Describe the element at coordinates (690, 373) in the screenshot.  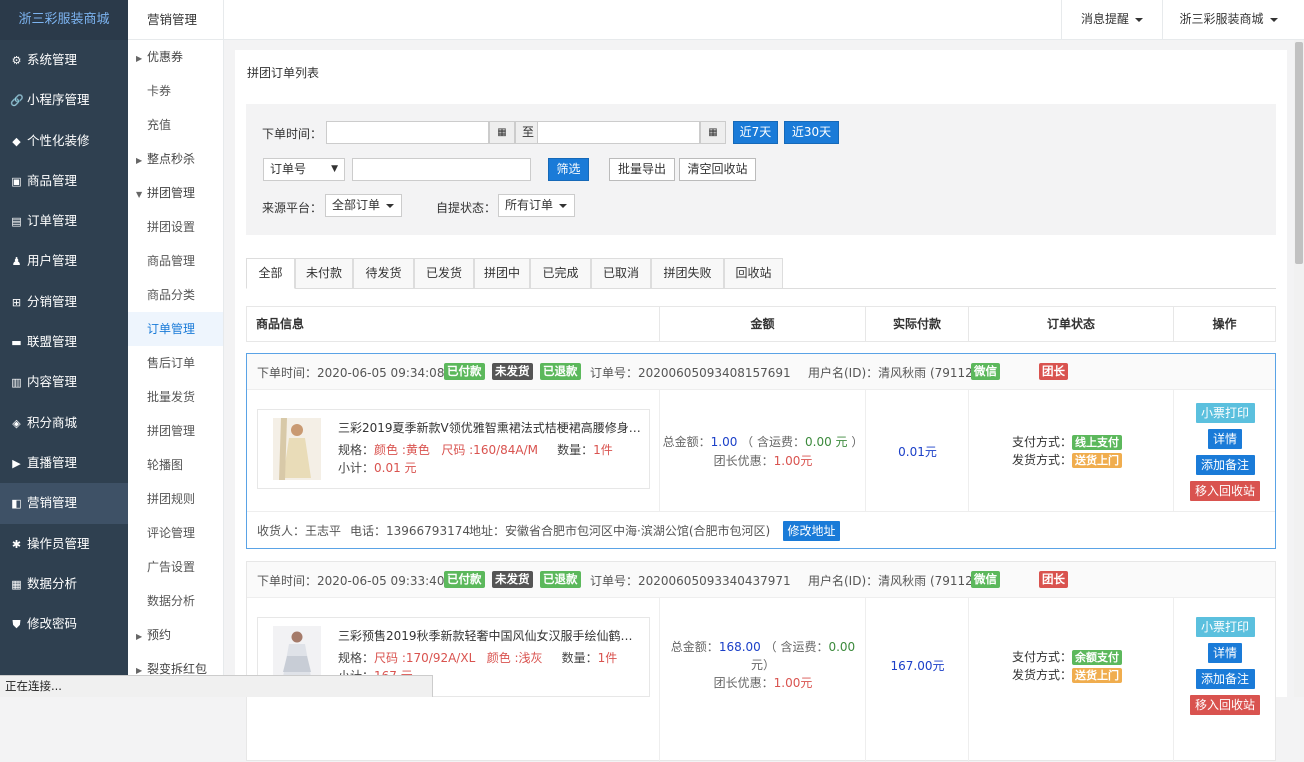
I see `order-number: 订单号：20200605093408157691` at that location.